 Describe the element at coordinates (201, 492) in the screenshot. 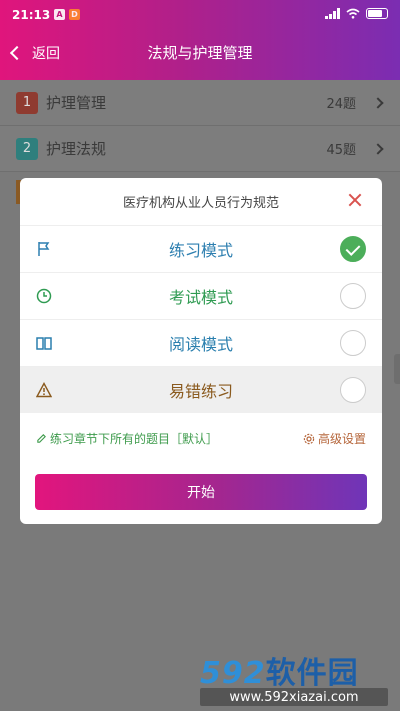

I see `start-button: 开始` at that location.